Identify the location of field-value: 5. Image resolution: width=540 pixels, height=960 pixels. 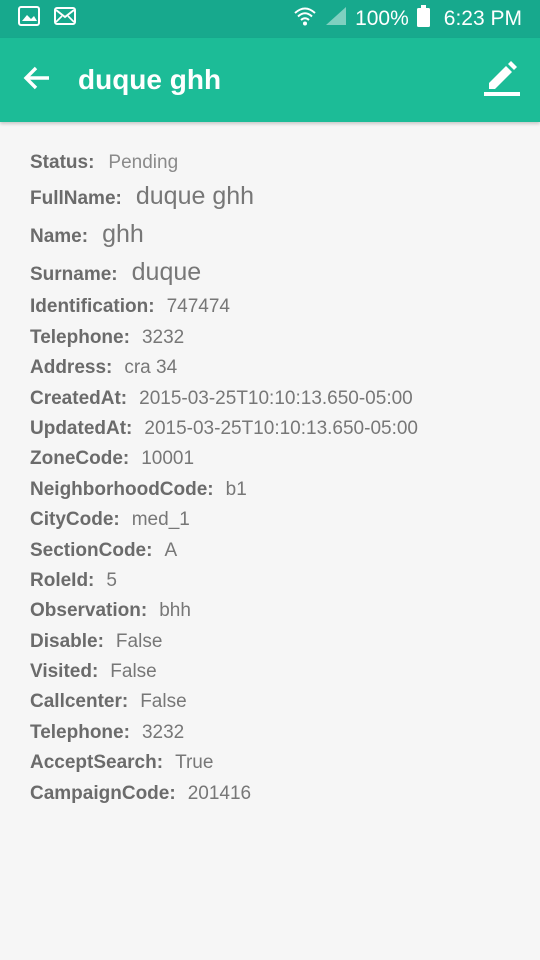
(111, 580).